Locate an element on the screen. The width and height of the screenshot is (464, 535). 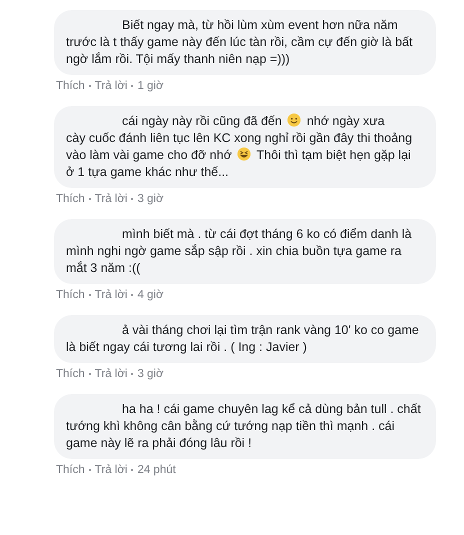
comment-time: 4 giờ is located at coordinates (150, 295).